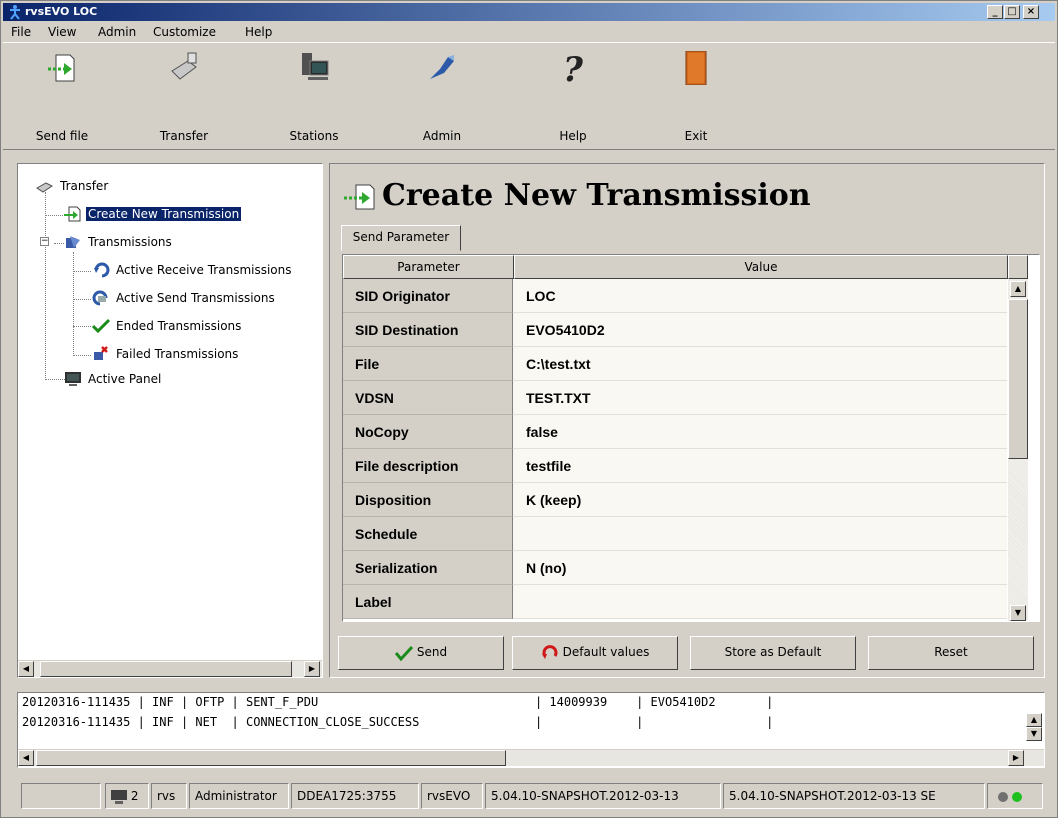 This screenshot has width=1058, height=818. What do you see at coordinates (44, 241) in the screenshot?
I see `collapse-expander: −` at bounding box center [44, 241].